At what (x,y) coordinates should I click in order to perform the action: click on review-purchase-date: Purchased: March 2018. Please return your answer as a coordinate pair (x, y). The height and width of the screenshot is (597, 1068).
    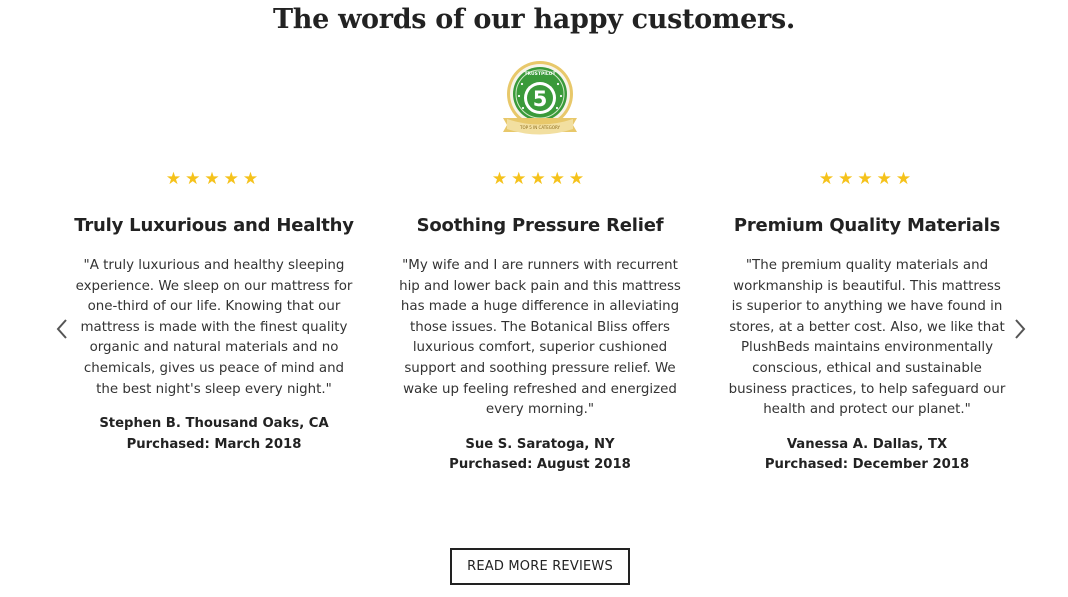
    Looking at the image, I should click on (214, 444).